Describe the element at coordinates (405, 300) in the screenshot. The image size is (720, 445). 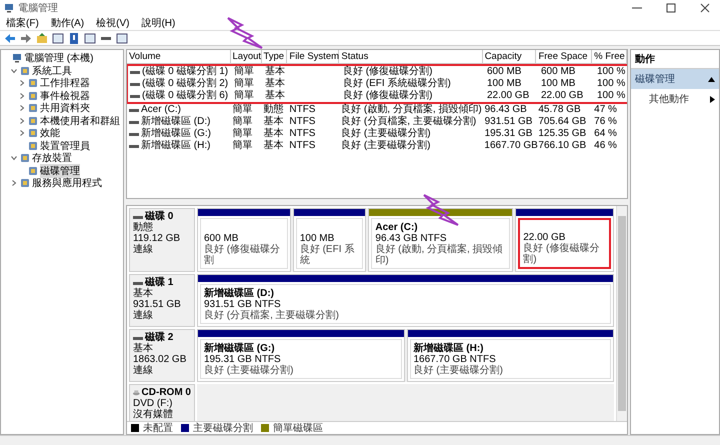
I see `partition: 新增磁碟區 (D:) 931.51 GB NTFS 良好 (分頁檔案, 主要磁碟分割)` at that location.